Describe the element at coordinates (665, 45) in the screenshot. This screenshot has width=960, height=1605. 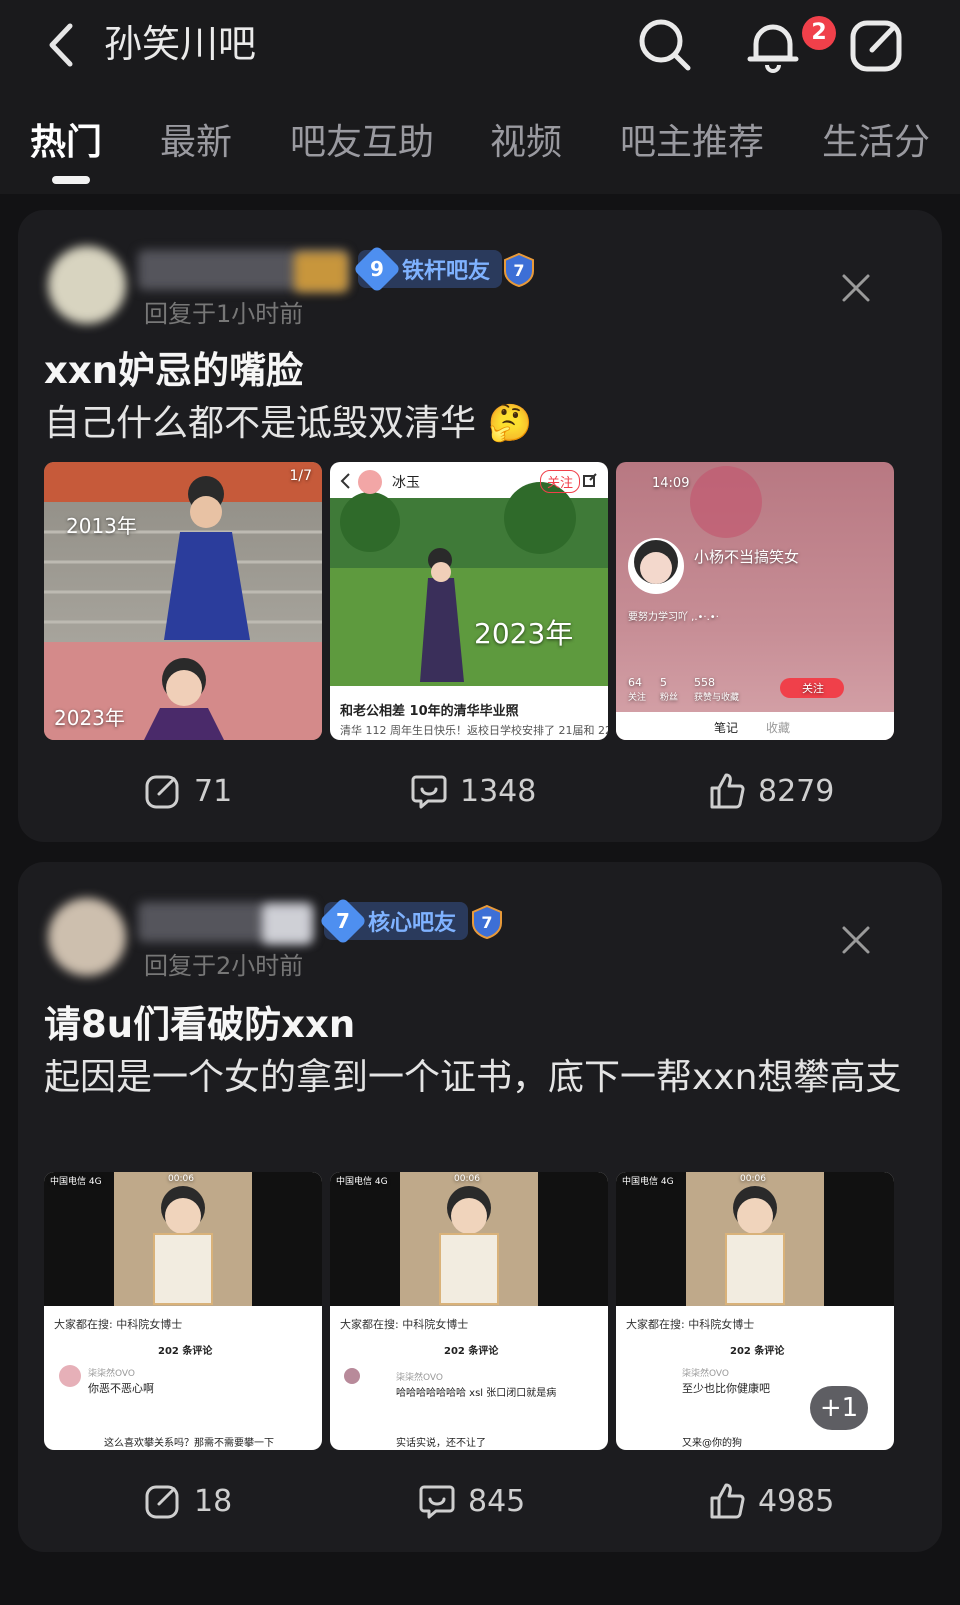
I see `search-icon` at that location.